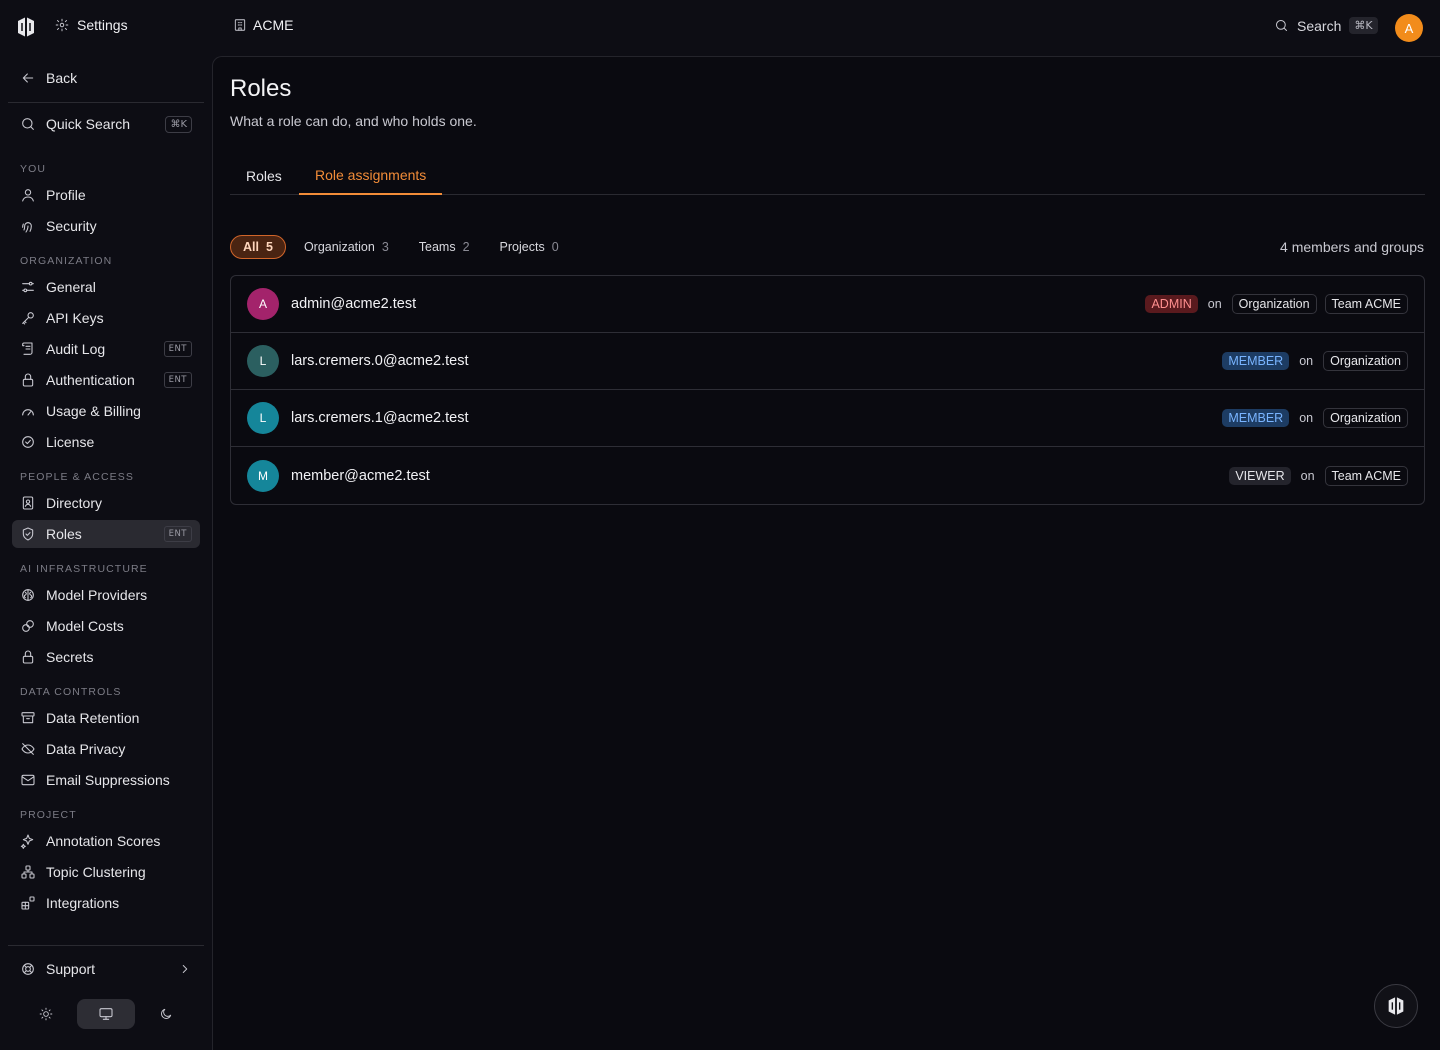 The width and height of the screenshot is (1440, 1050). I want to click on sidebar-item-directory: Directory, so click(106, 503).